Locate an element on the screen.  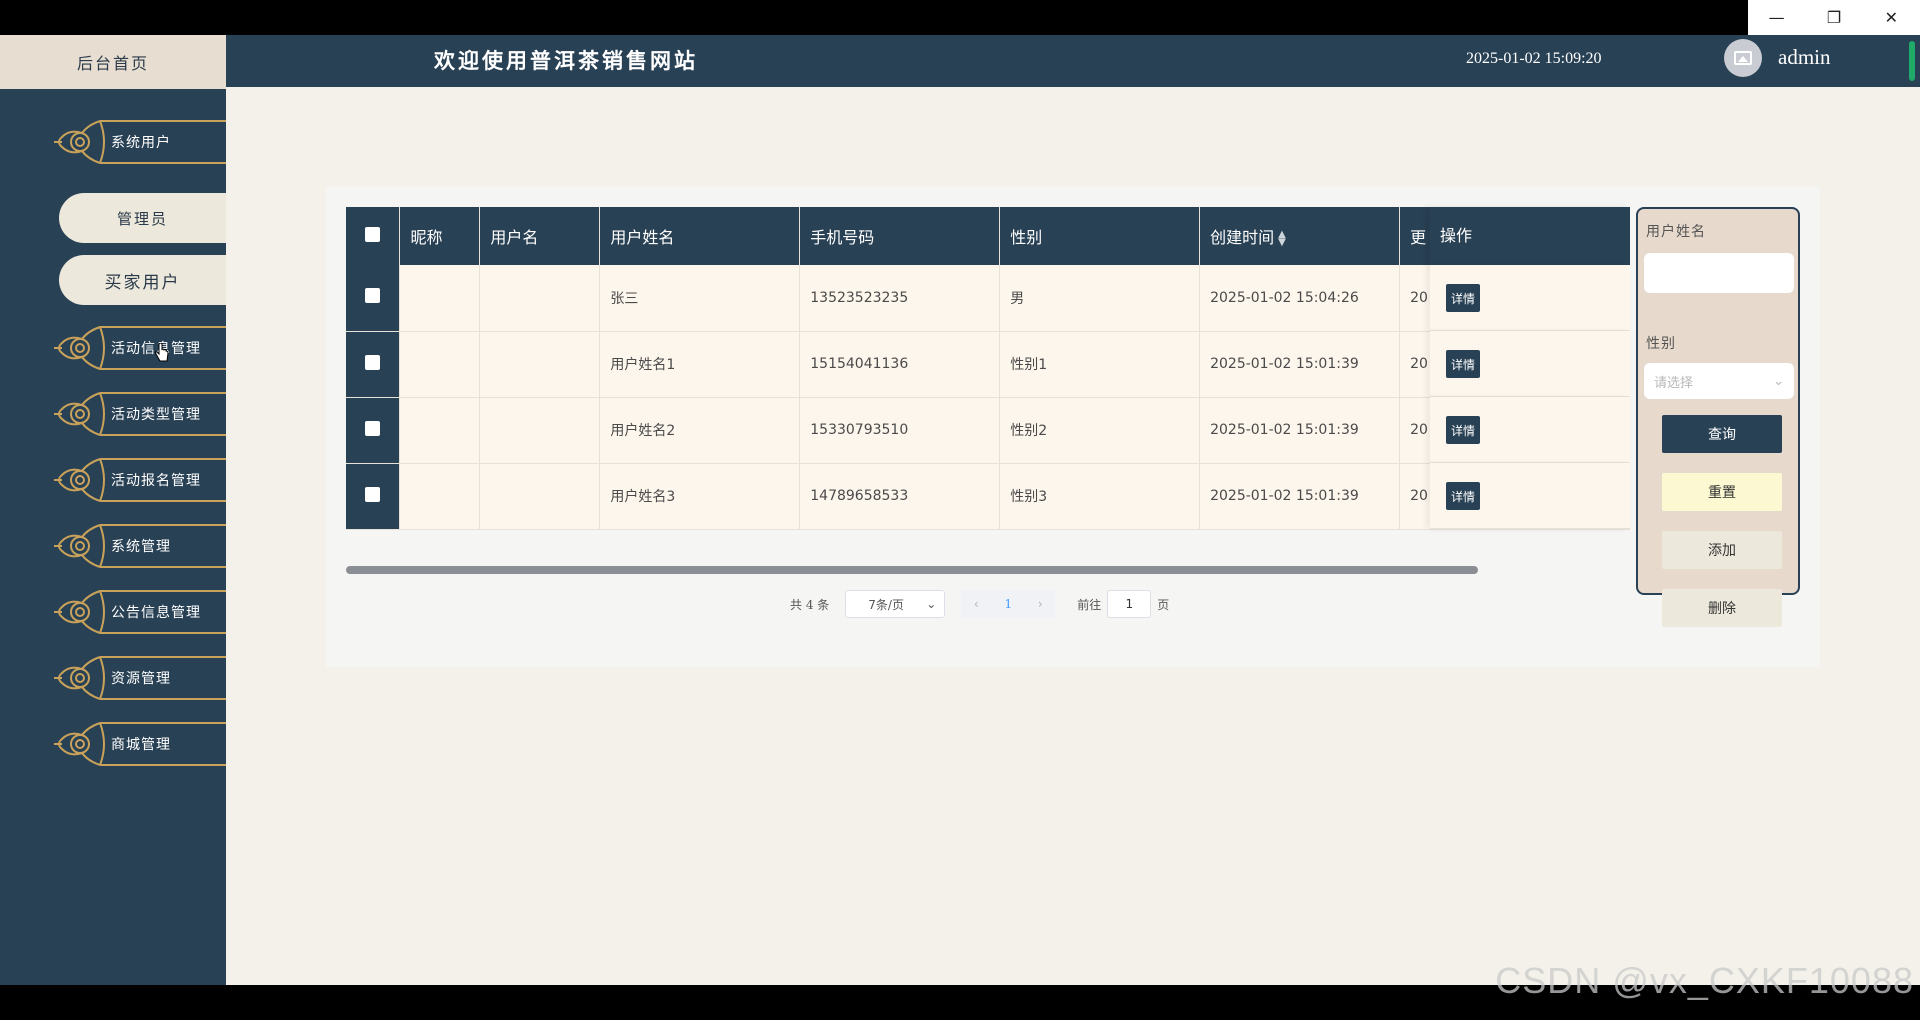
reset-button: 重置 is located at coordinates (1722, 492).